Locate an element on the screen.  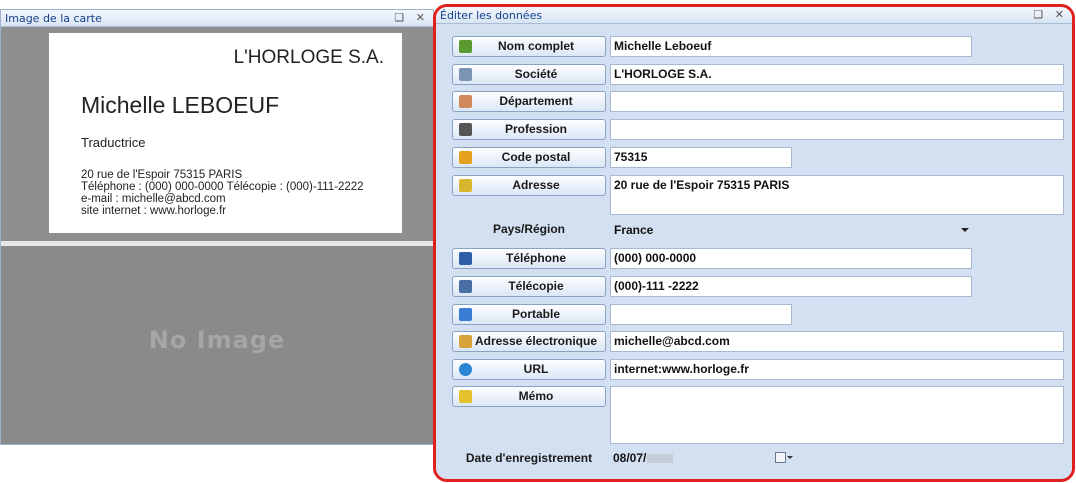
country-label: Pays/Région is located at coordinates (529, 229).